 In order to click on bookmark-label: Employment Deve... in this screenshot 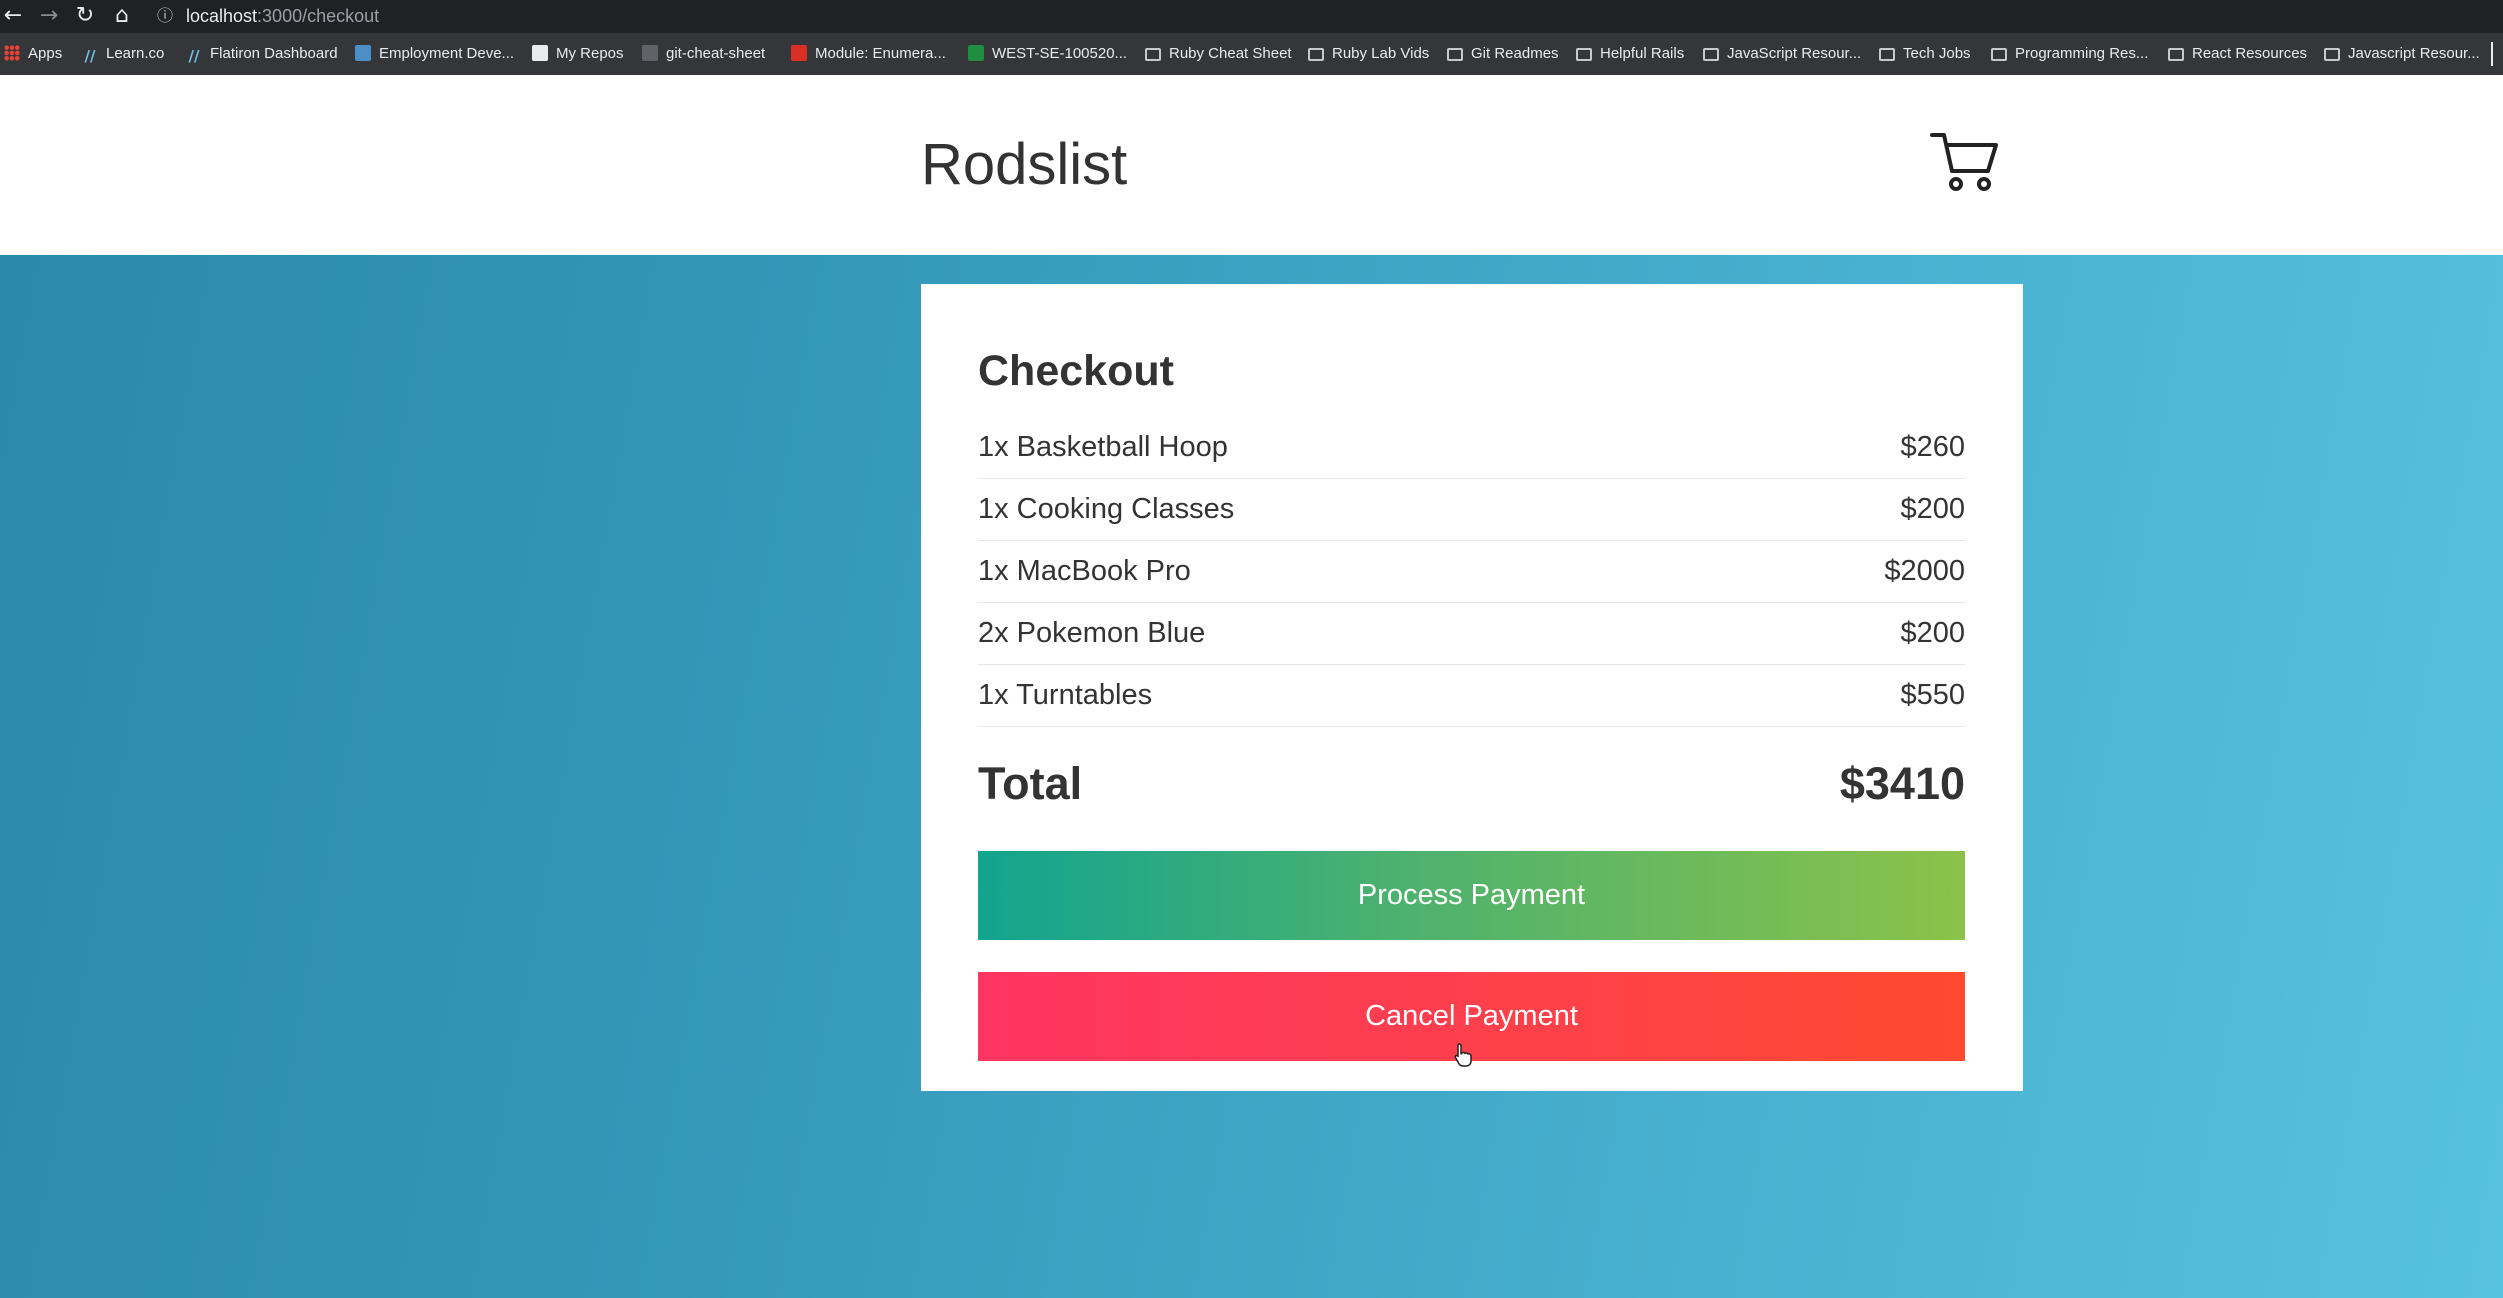, I will do `click(447, 53)`.